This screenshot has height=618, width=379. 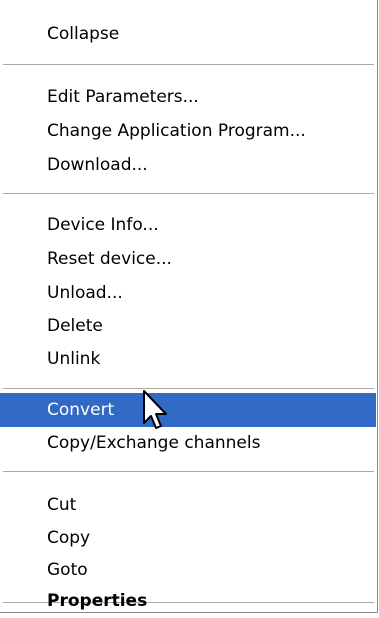 I want to click on menu-item-delete: Delete, so click(x=188, y=326).